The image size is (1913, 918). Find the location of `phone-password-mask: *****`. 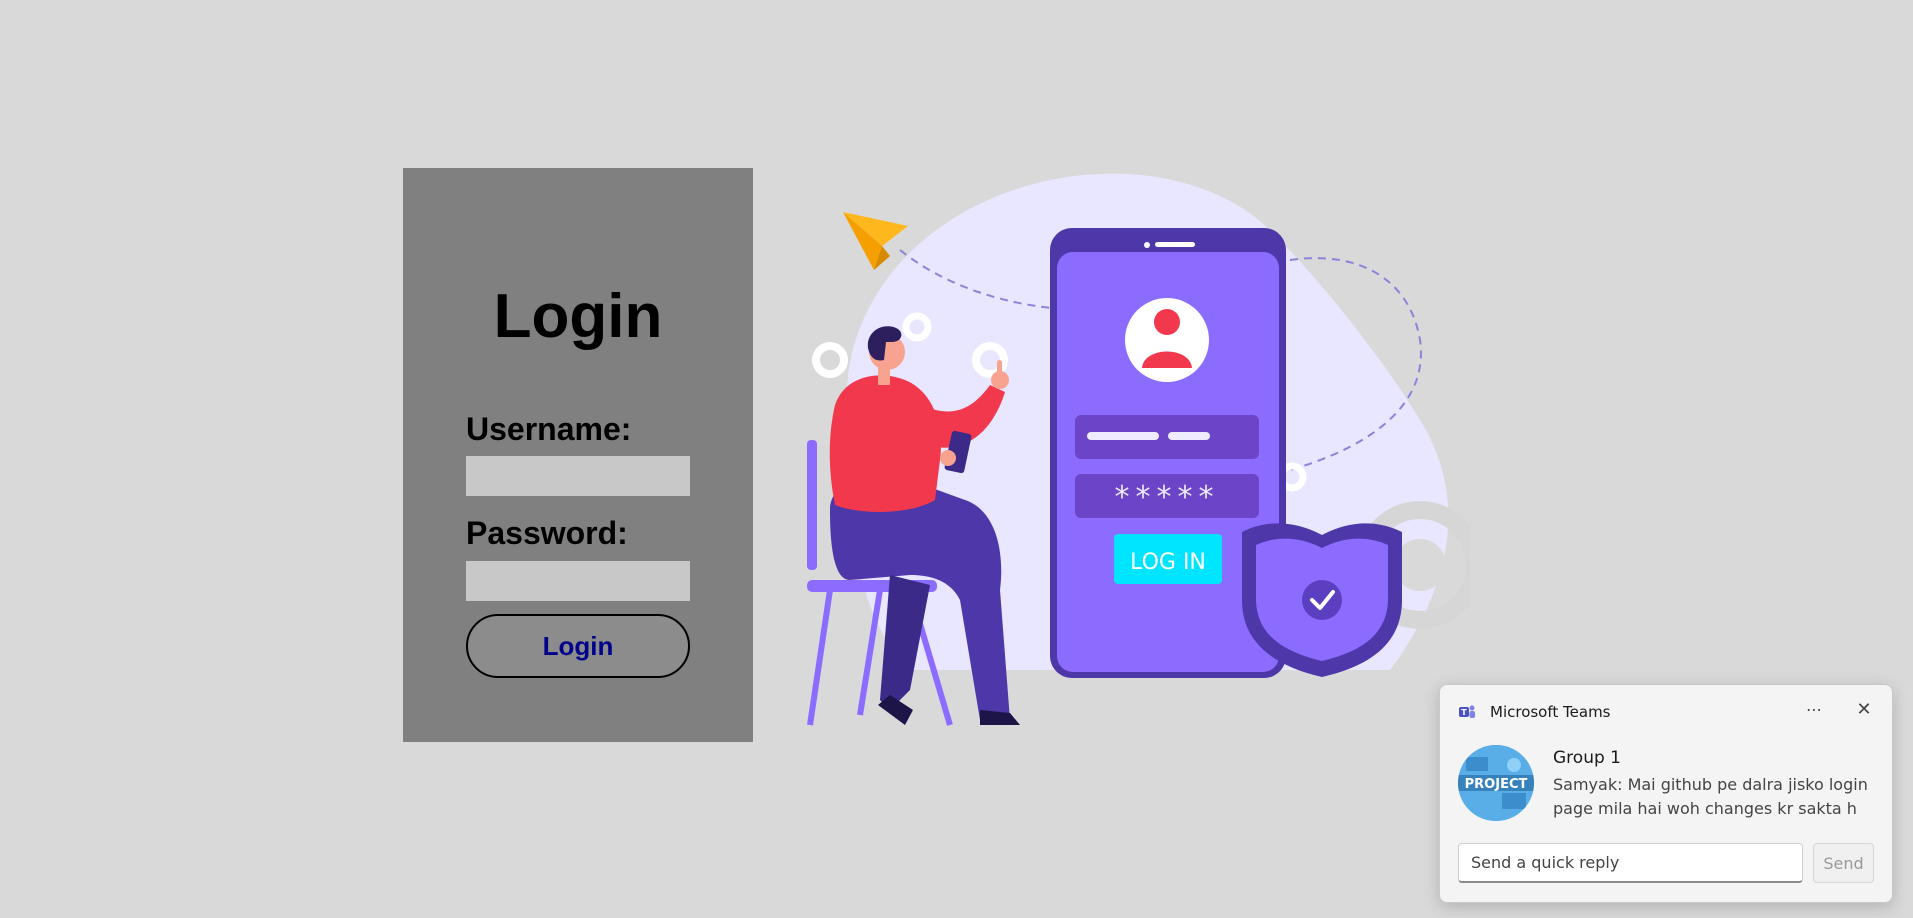

phone-password-mask: ***** is located at coordinates (1167, 497).